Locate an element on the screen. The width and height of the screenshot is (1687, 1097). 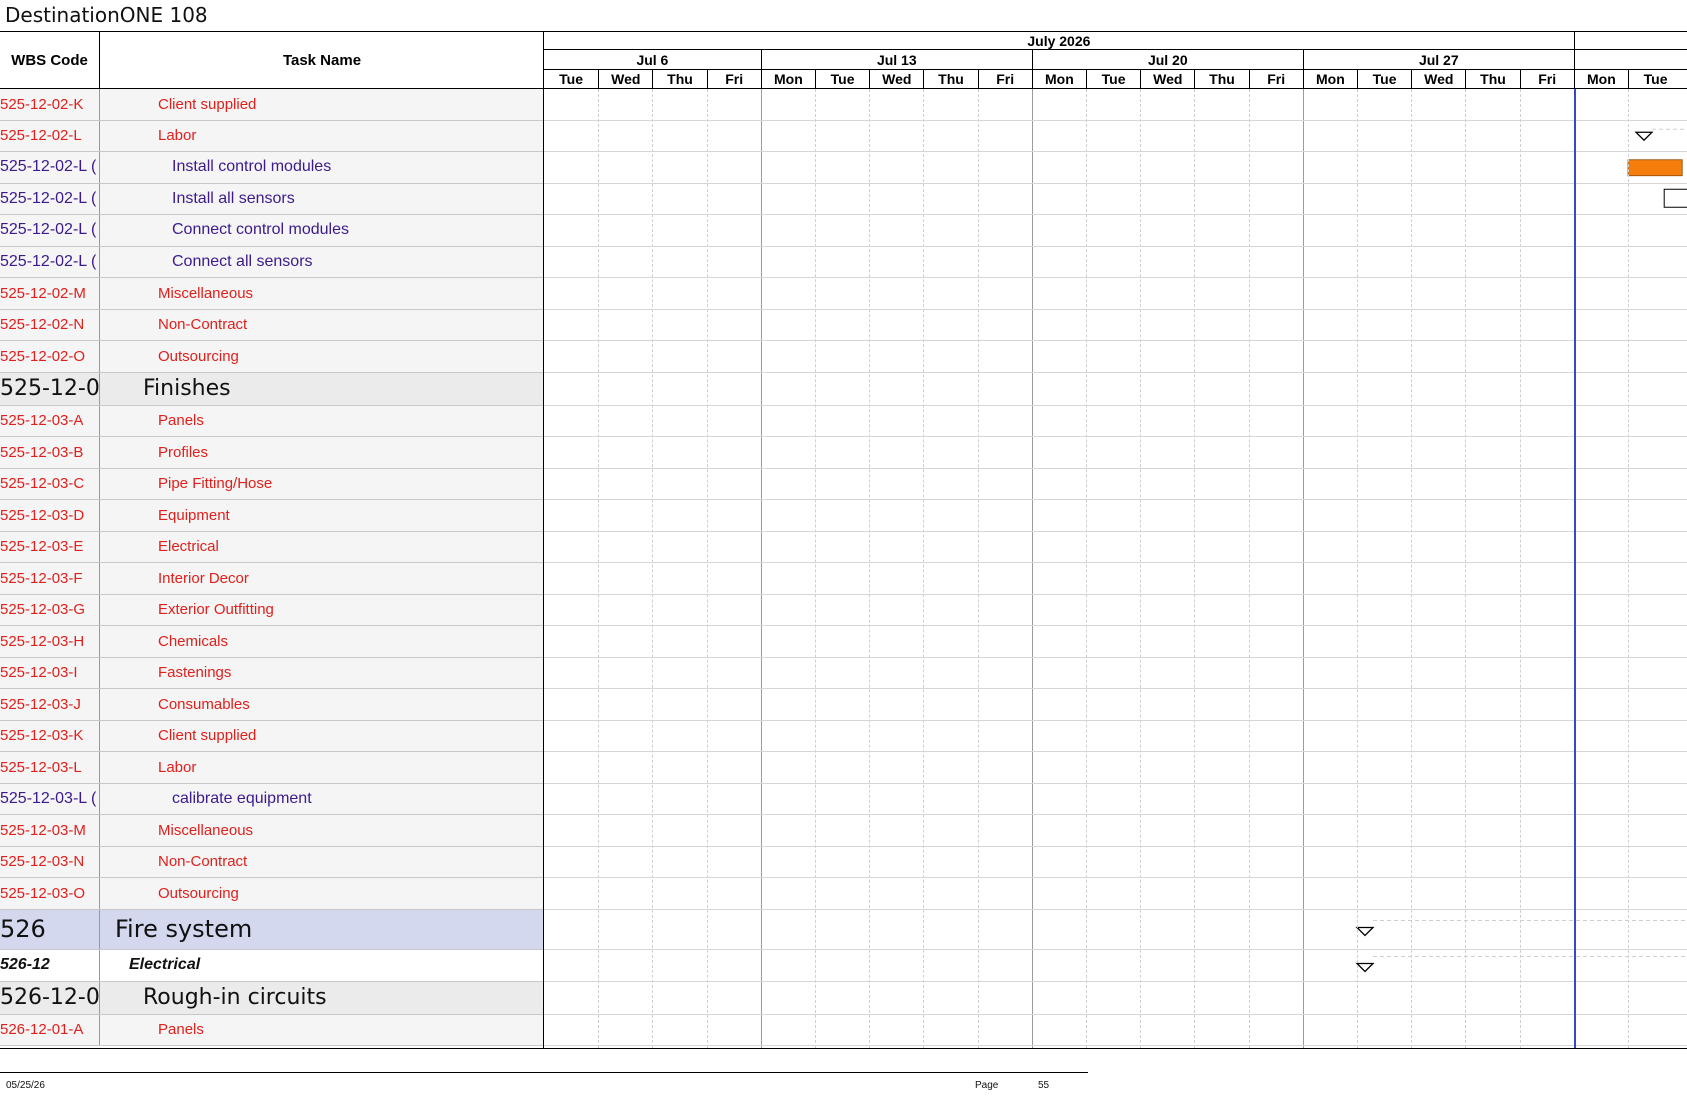
task-row: 525-12-03-M Miscellaneous is located at coordinates (271, 831).